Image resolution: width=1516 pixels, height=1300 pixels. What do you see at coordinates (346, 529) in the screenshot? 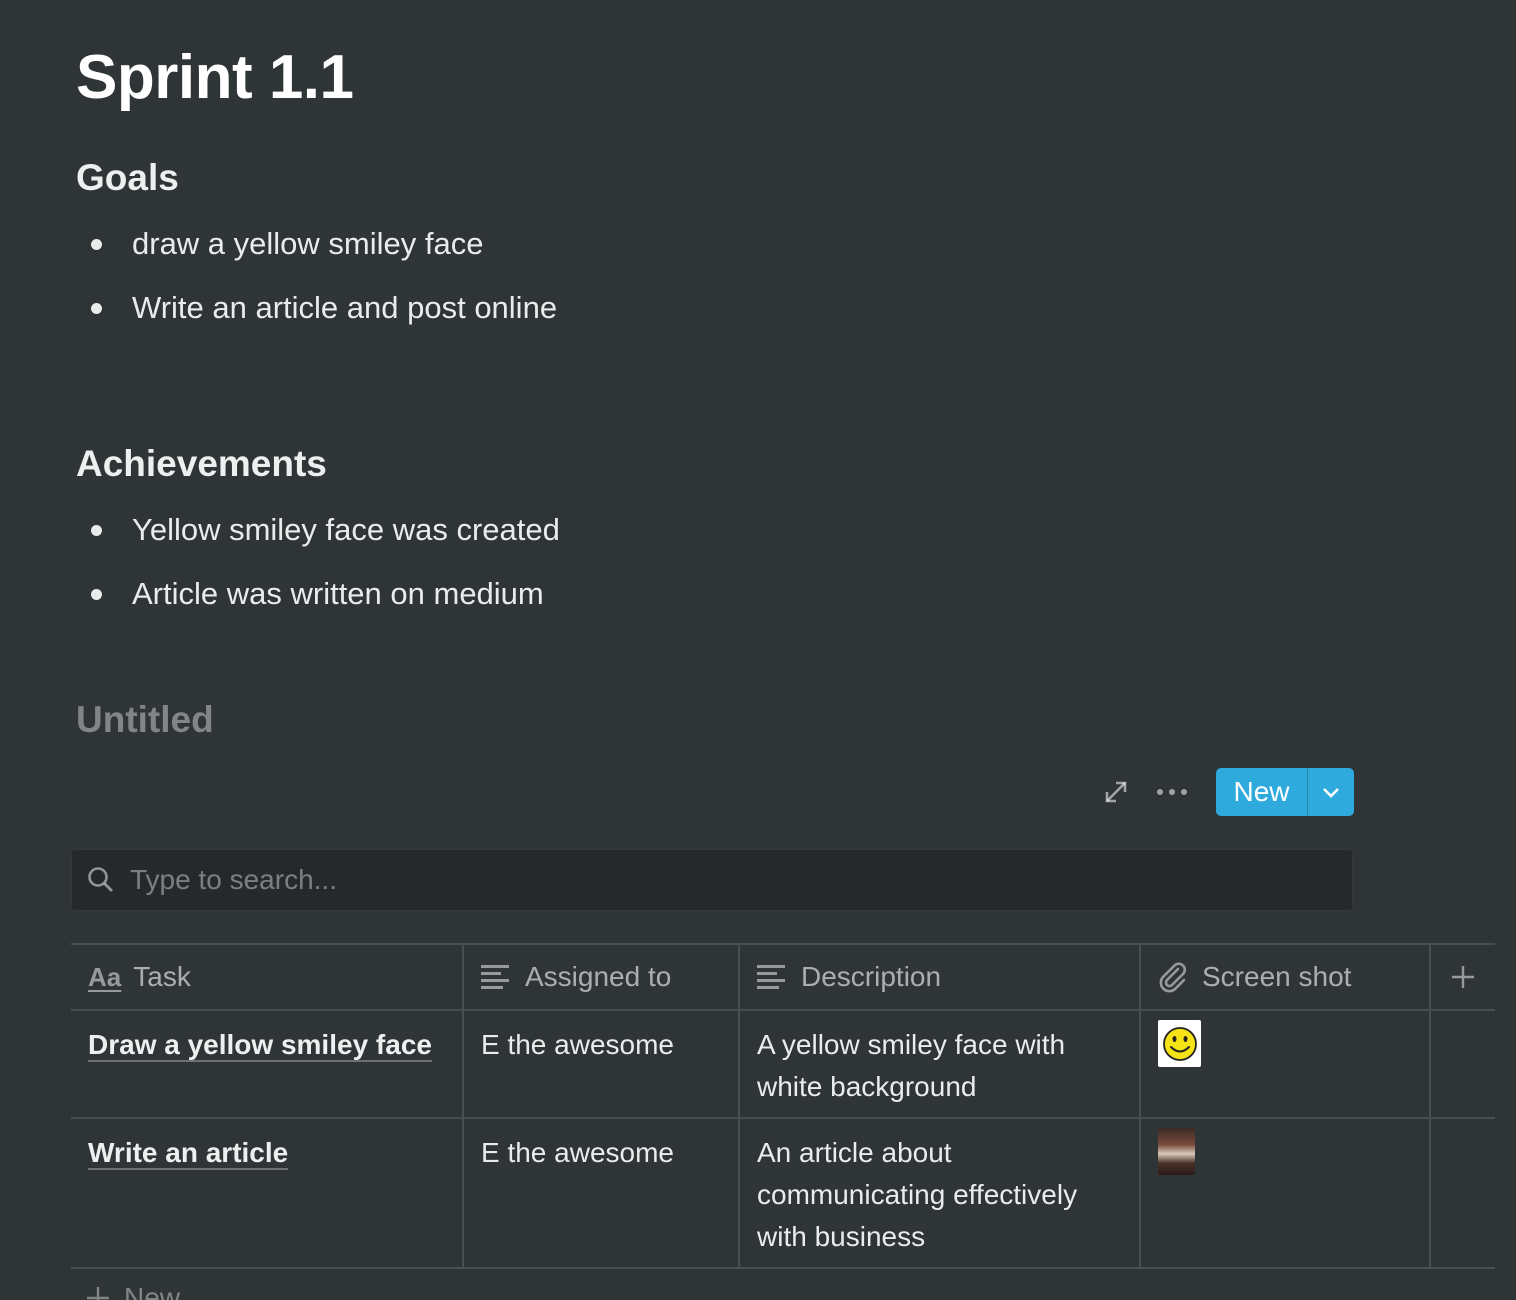
I see `list-item-text: Yellow smiley face was created` at bounding box center [346, 529].